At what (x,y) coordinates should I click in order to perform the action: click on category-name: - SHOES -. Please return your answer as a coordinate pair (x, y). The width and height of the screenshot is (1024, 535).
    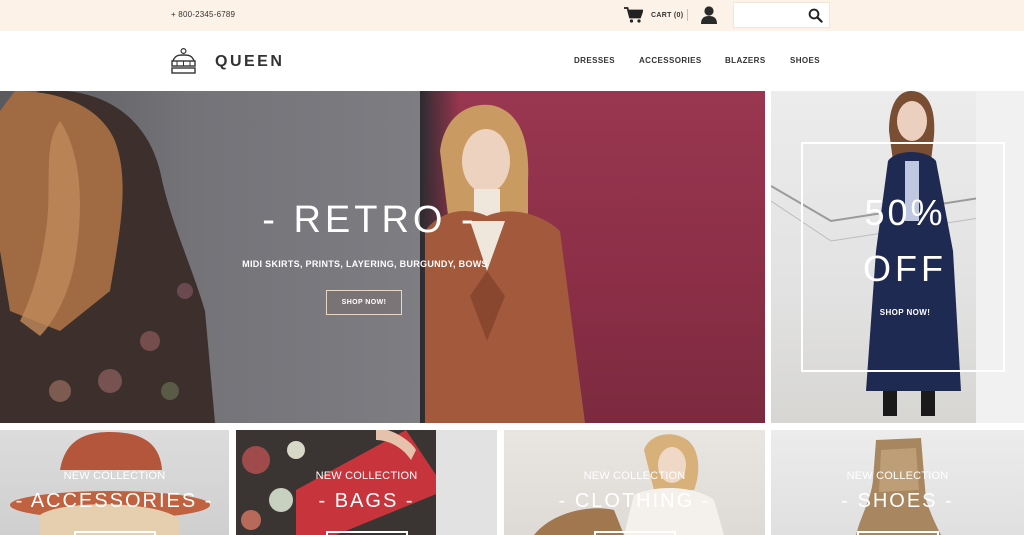
    Looking at the image, I should click on (897, 501).